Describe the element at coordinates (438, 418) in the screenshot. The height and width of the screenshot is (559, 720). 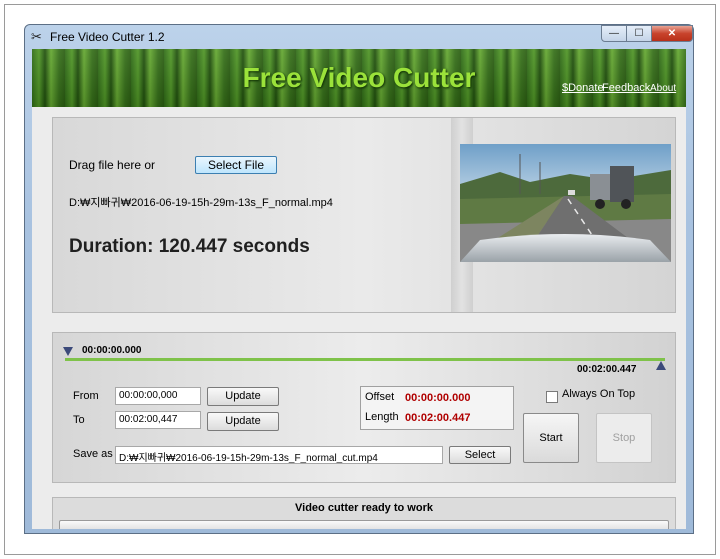
I see `length-value: 00:02:00.447` at that location.